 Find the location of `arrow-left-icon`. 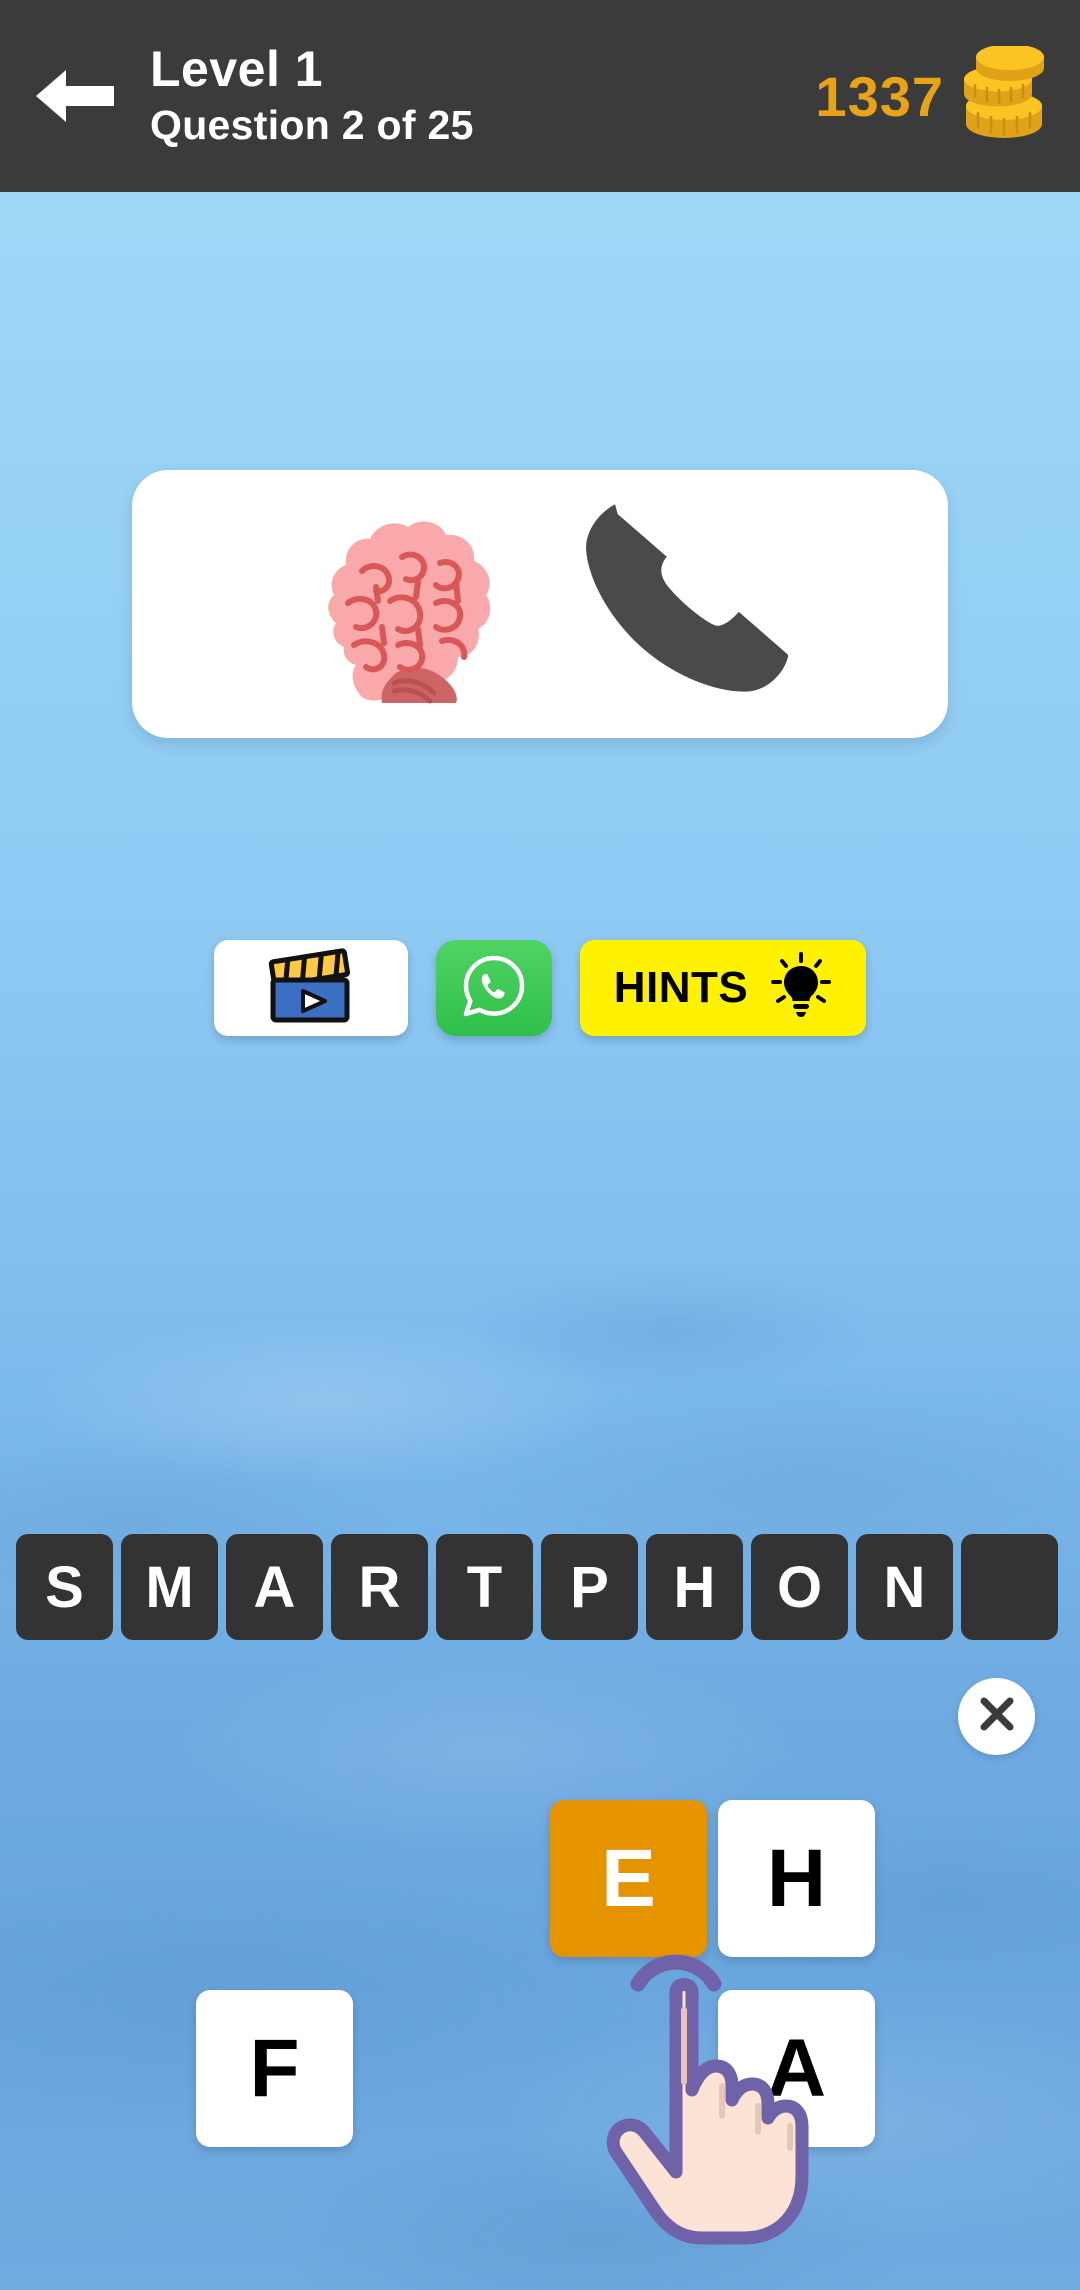

arrow-left-icon is located at coordinates (75, 96).